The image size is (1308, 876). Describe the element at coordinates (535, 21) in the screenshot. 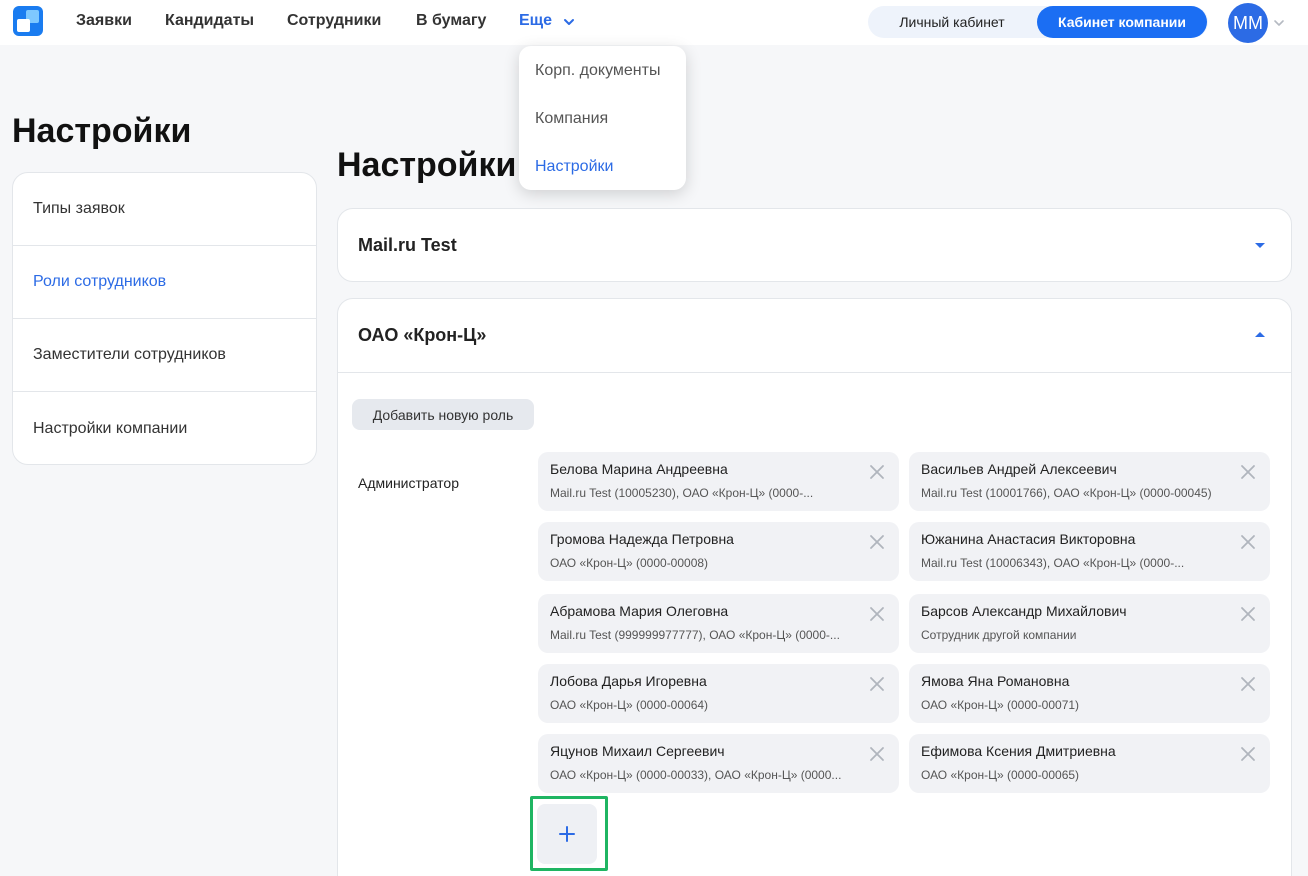

I see `nav-item-more: Еще` at that location.